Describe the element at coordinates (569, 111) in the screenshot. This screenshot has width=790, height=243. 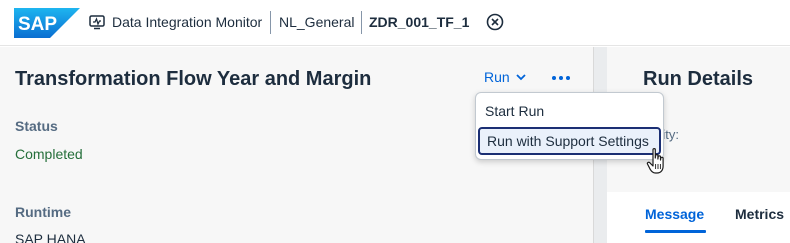
I see `menu-item-start-run: Start Run` at that location.